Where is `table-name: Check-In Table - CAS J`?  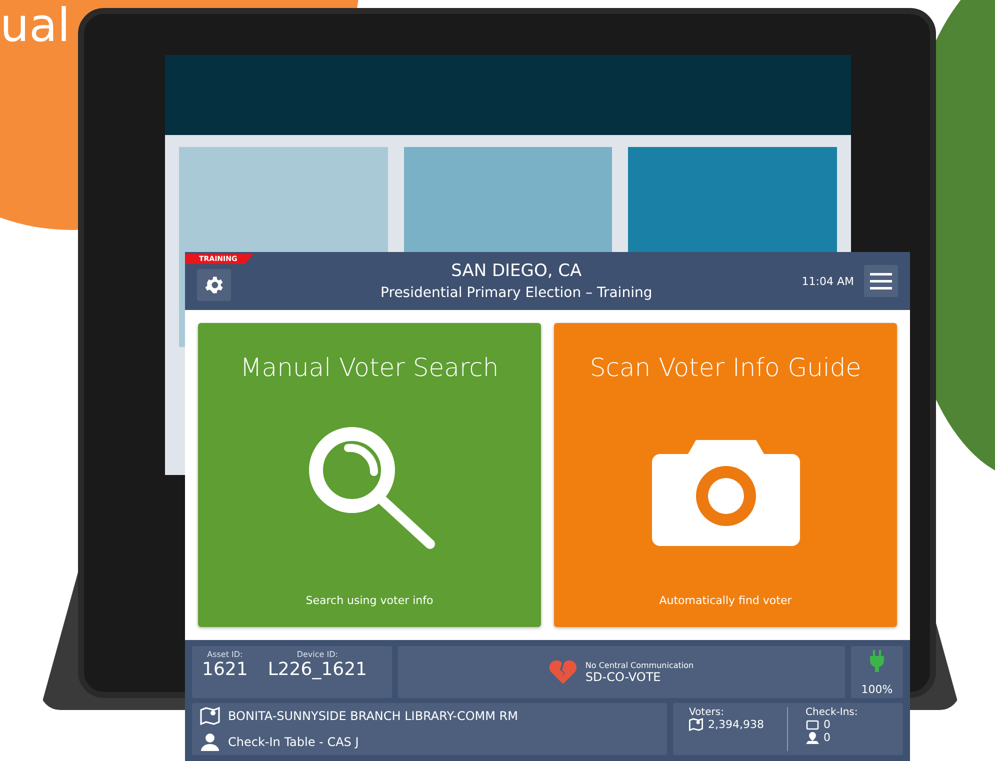
table-name: Check-In Table - CAS J is located at coordinates (293, 742).